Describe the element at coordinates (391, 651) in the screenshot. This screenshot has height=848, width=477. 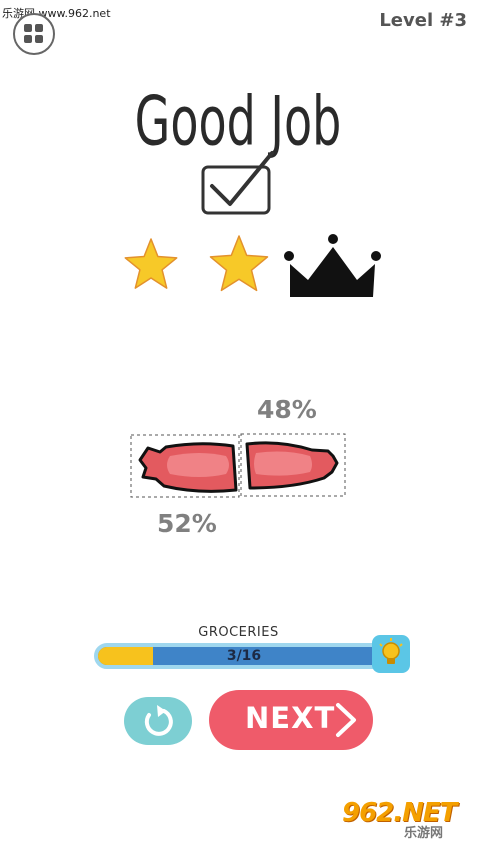
I see `lightbulb-icon` at that location.